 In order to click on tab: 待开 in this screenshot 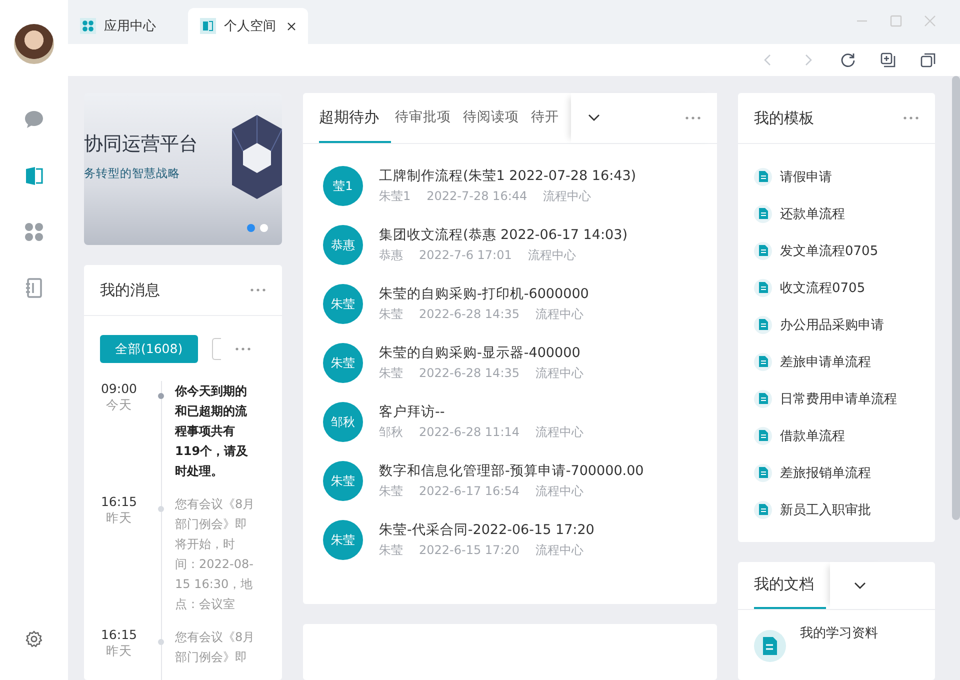, I will do `click(551, 118)`.